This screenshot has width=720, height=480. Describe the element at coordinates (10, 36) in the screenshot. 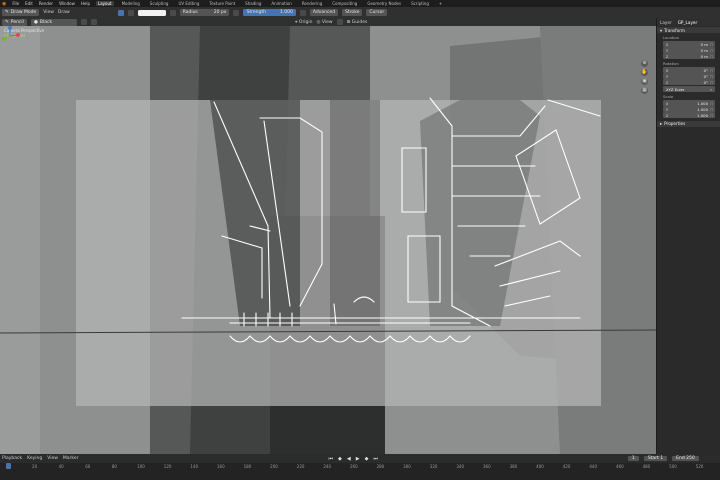

I see `navigation-gizmo` at that location.